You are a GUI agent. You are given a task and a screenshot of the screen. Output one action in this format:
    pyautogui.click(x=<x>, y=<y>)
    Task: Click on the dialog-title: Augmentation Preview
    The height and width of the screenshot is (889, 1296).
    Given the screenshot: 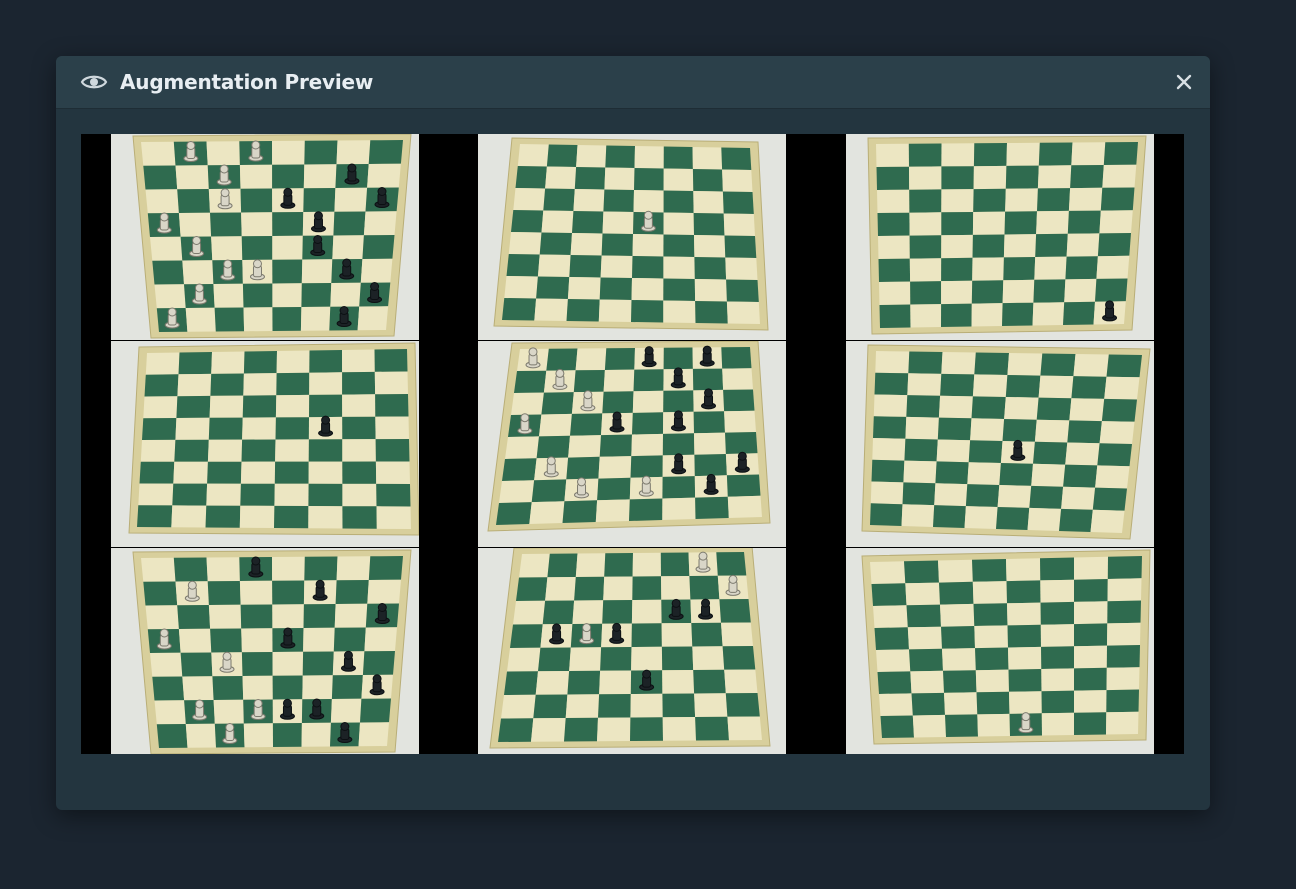 What is the action you would take?
    pyautogui.click(x=247, y=82)
    